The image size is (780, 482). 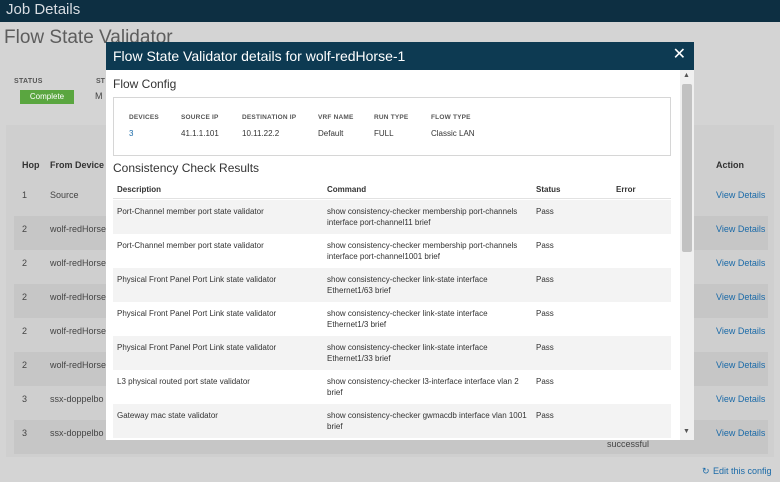 What do you see at coordinates (269, 117) in the screenshot?
I see `destination-ip-label: DESTINATION IP` at bounding box center [269, 117].